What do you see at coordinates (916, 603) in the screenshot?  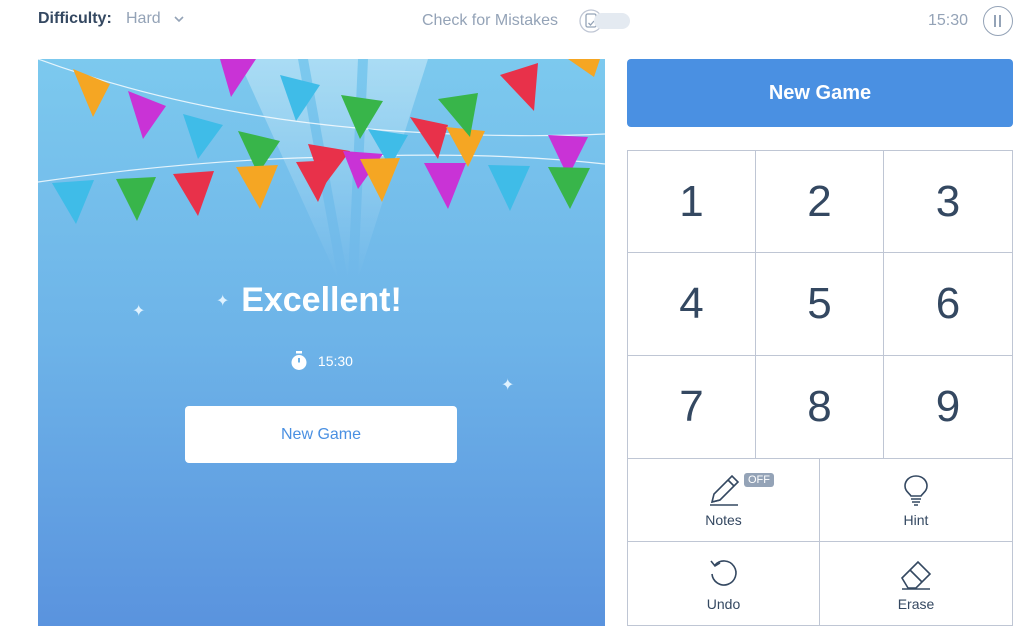 I see `erase-label: Erase` at bounding box center [916, 603].